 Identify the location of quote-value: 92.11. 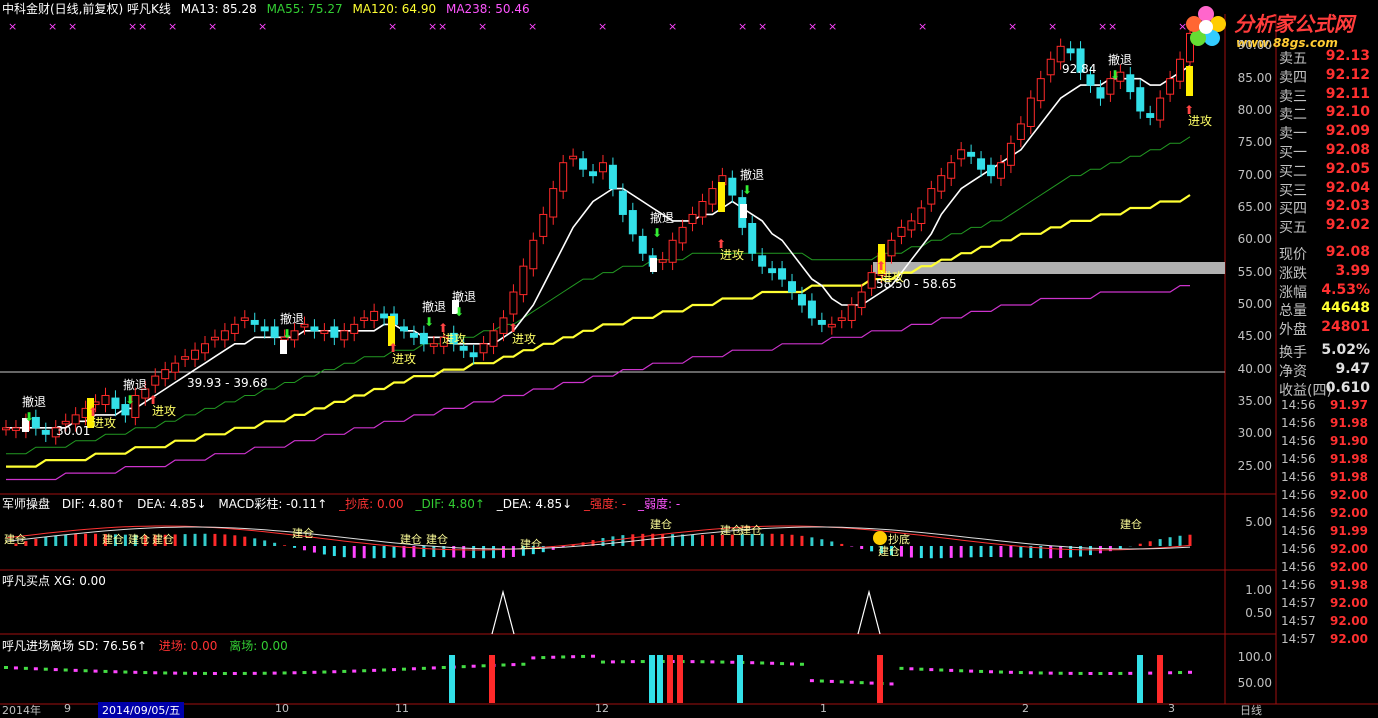
(1347, 93).